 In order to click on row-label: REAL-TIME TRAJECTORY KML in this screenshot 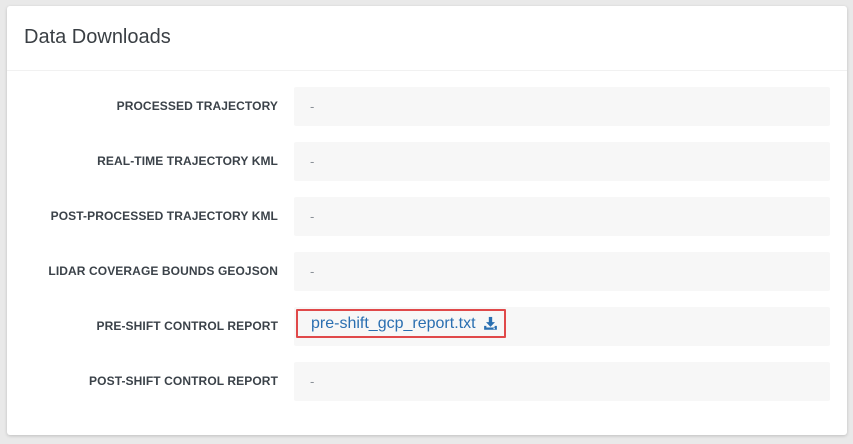, I will do `click(187, 161)`.